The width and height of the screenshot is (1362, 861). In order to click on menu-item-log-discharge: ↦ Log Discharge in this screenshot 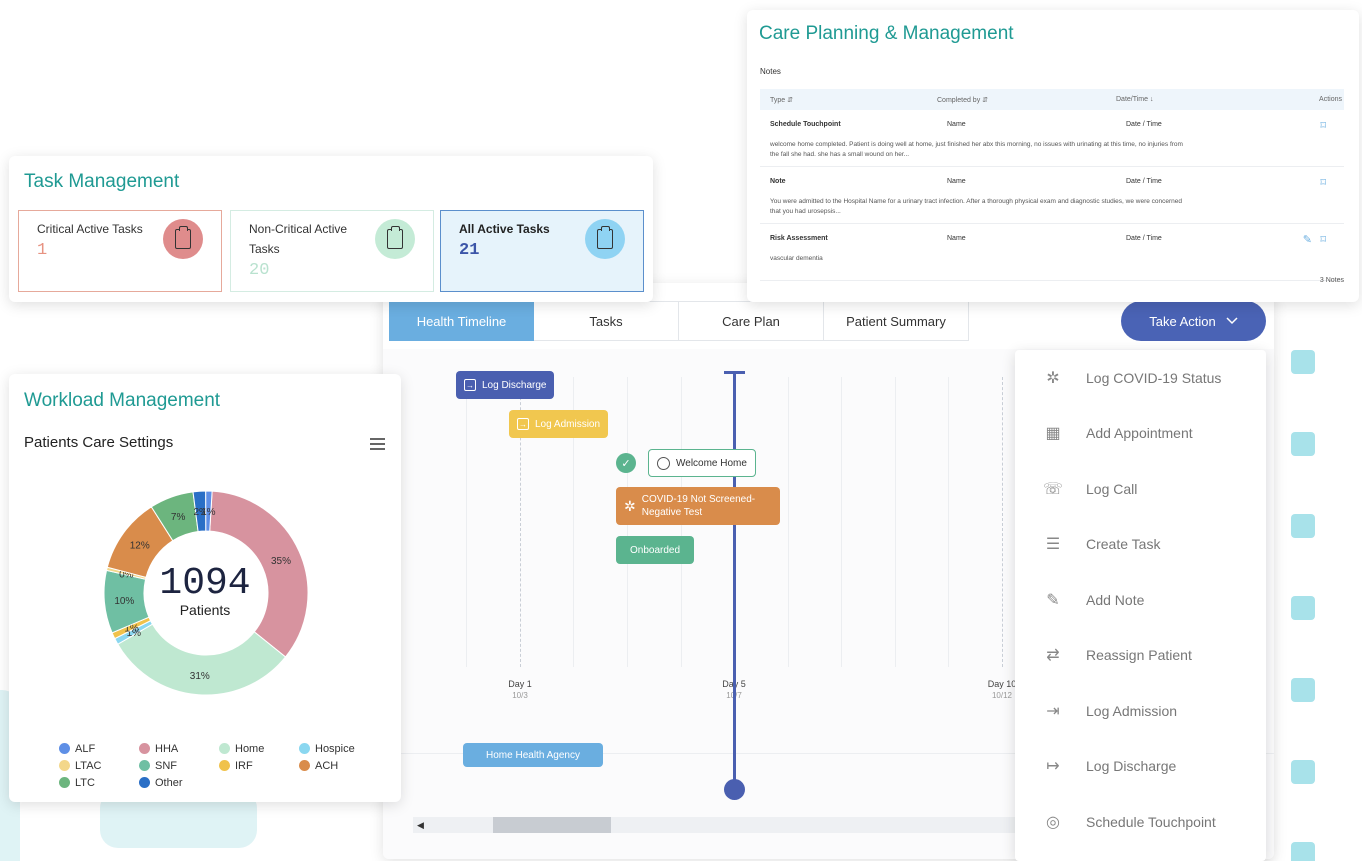, I will do `click(1140, 767)`.